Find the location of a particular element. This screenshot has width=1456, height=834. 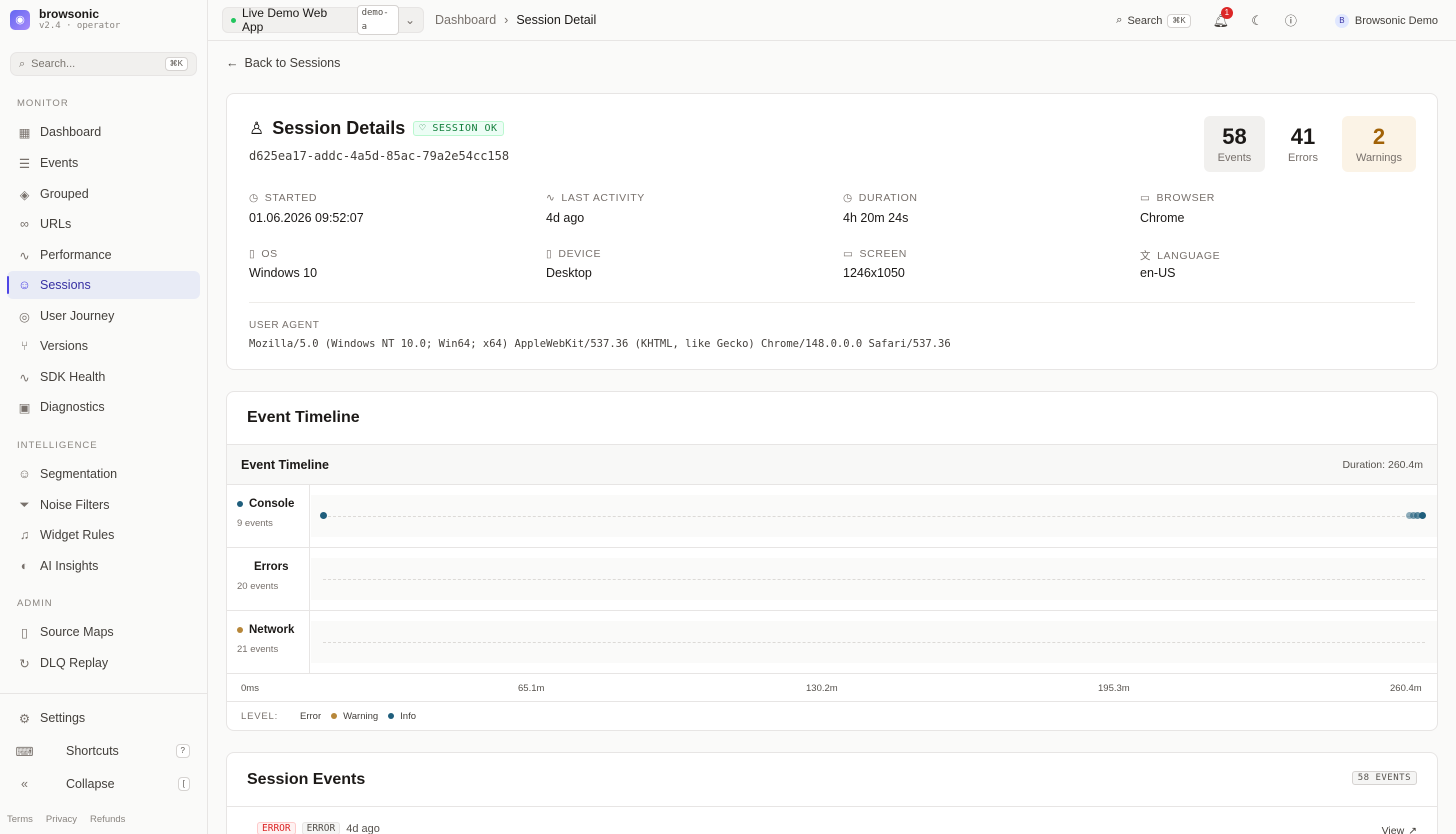

sidebar-item-label: Performance is located at coordinates (76, 255).